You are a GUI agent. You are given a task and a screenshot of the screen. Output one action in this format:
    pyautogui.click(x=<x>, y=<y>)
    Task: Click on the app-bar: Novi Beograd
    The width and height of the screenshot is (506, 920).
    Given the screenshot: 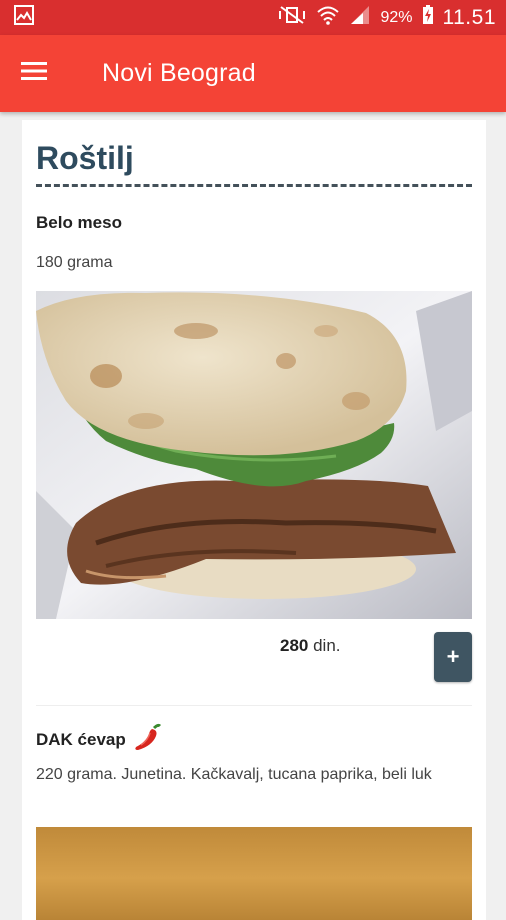 What is the action you would take?
    pyautogui.click(x=253, y=73)
    